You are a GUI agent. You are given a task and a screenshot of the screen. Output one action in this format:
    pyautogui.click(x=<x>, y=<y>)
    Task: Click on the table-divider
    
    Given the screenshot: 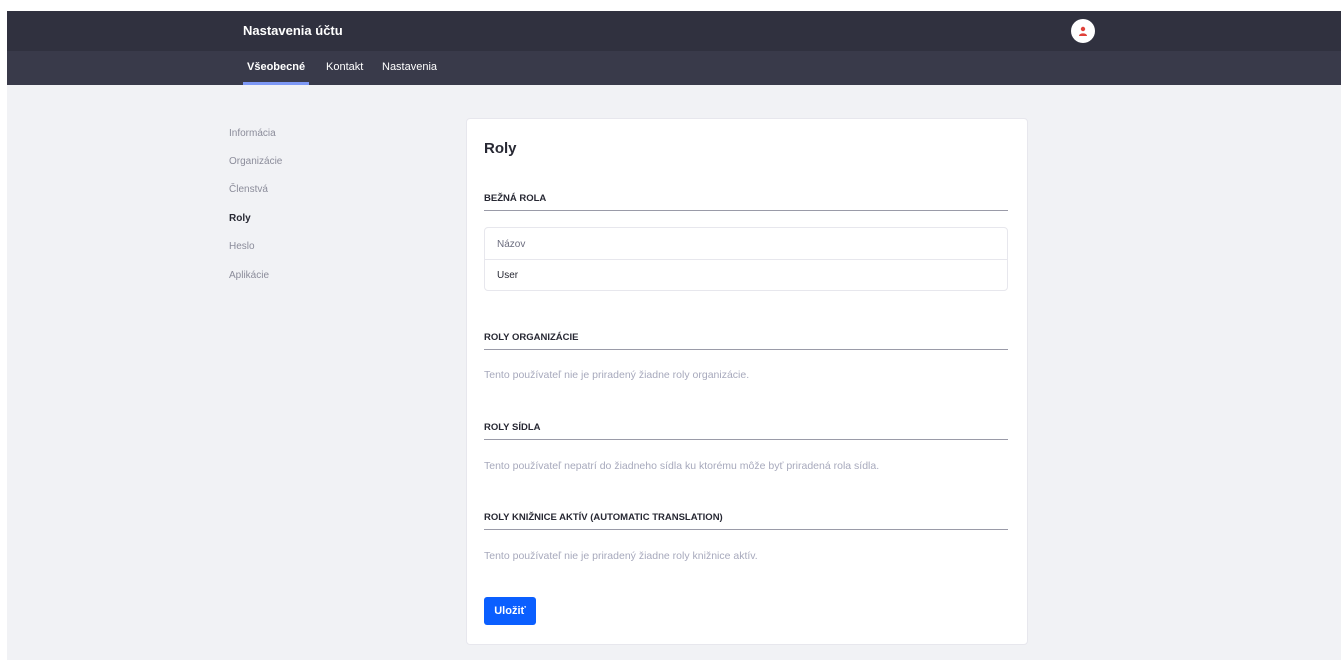 What is the action you would take?
    pyautogui.click(x=746, y=259)
    